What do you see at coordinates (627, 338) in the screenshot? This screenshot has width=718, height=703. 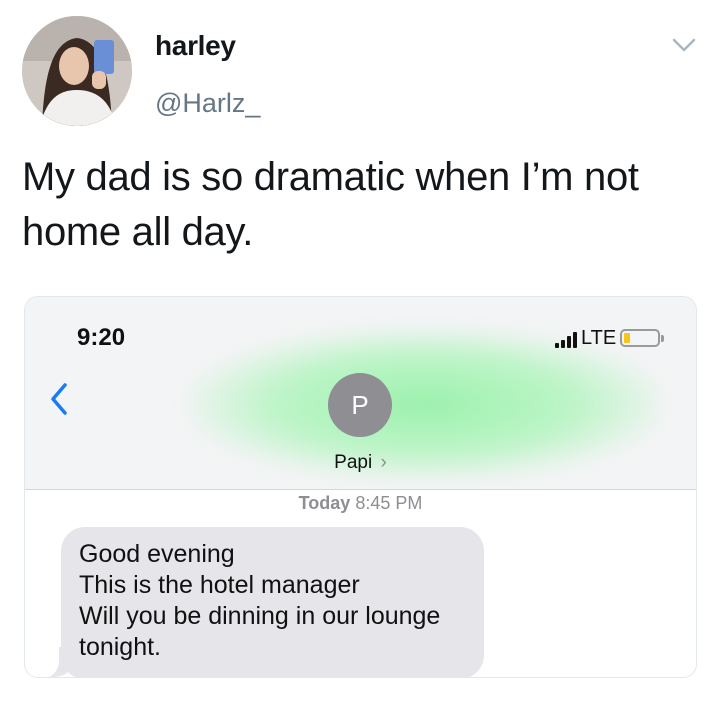 I see `battery-level` at bounding box center [627, 338].